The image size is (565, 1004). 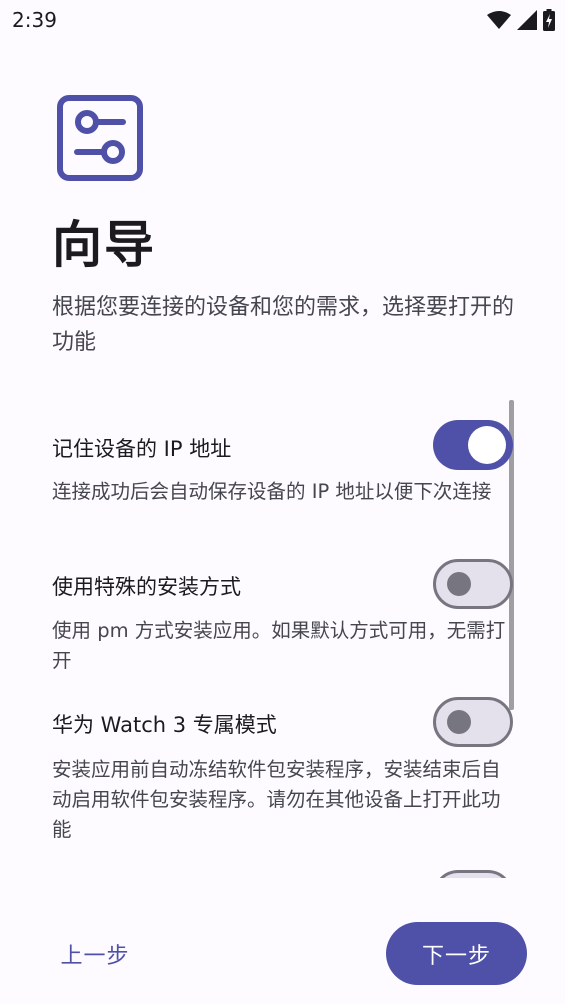 I want to click on status-icons, so click(x=521, y=20).